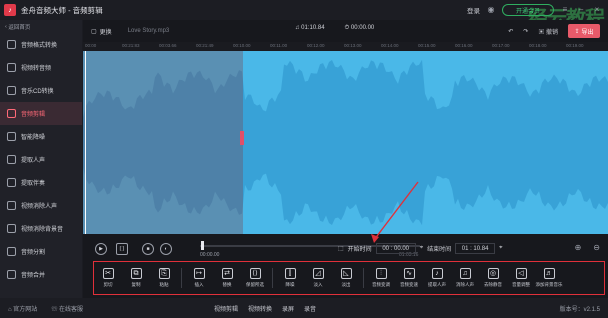  Describe the element at coordinates (10, 10) in the screenshot. I see `app-logo-icon: ♪` at that location.